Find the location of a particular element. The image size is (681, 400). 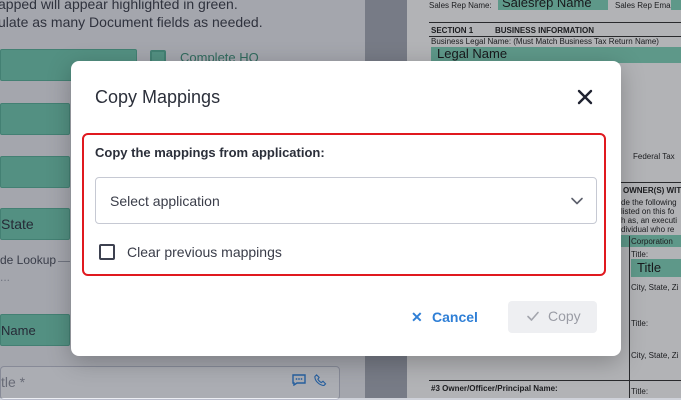

cancel-button: ✕ Cancel is located at coordinates (443, 318).